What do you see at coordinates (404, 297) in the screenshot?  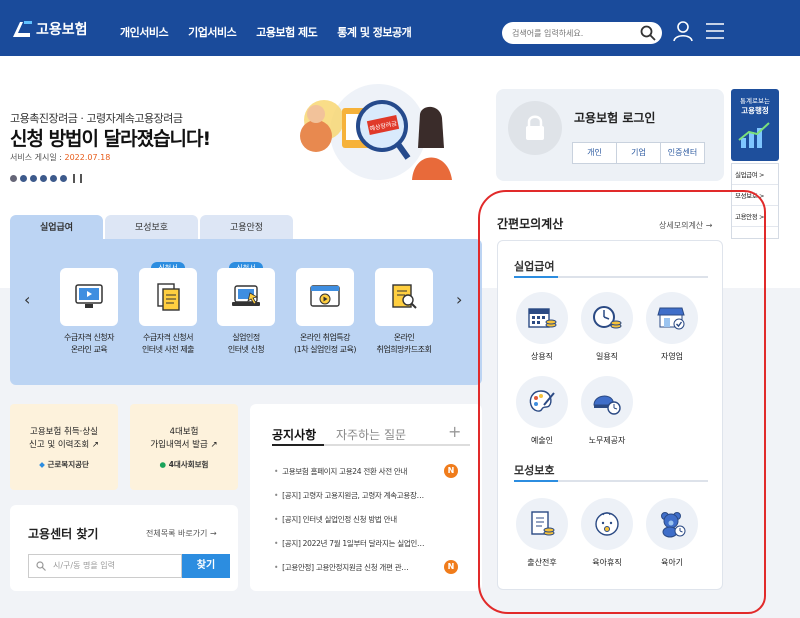 I see `card-search-icon` at bounding box center [404, 297].